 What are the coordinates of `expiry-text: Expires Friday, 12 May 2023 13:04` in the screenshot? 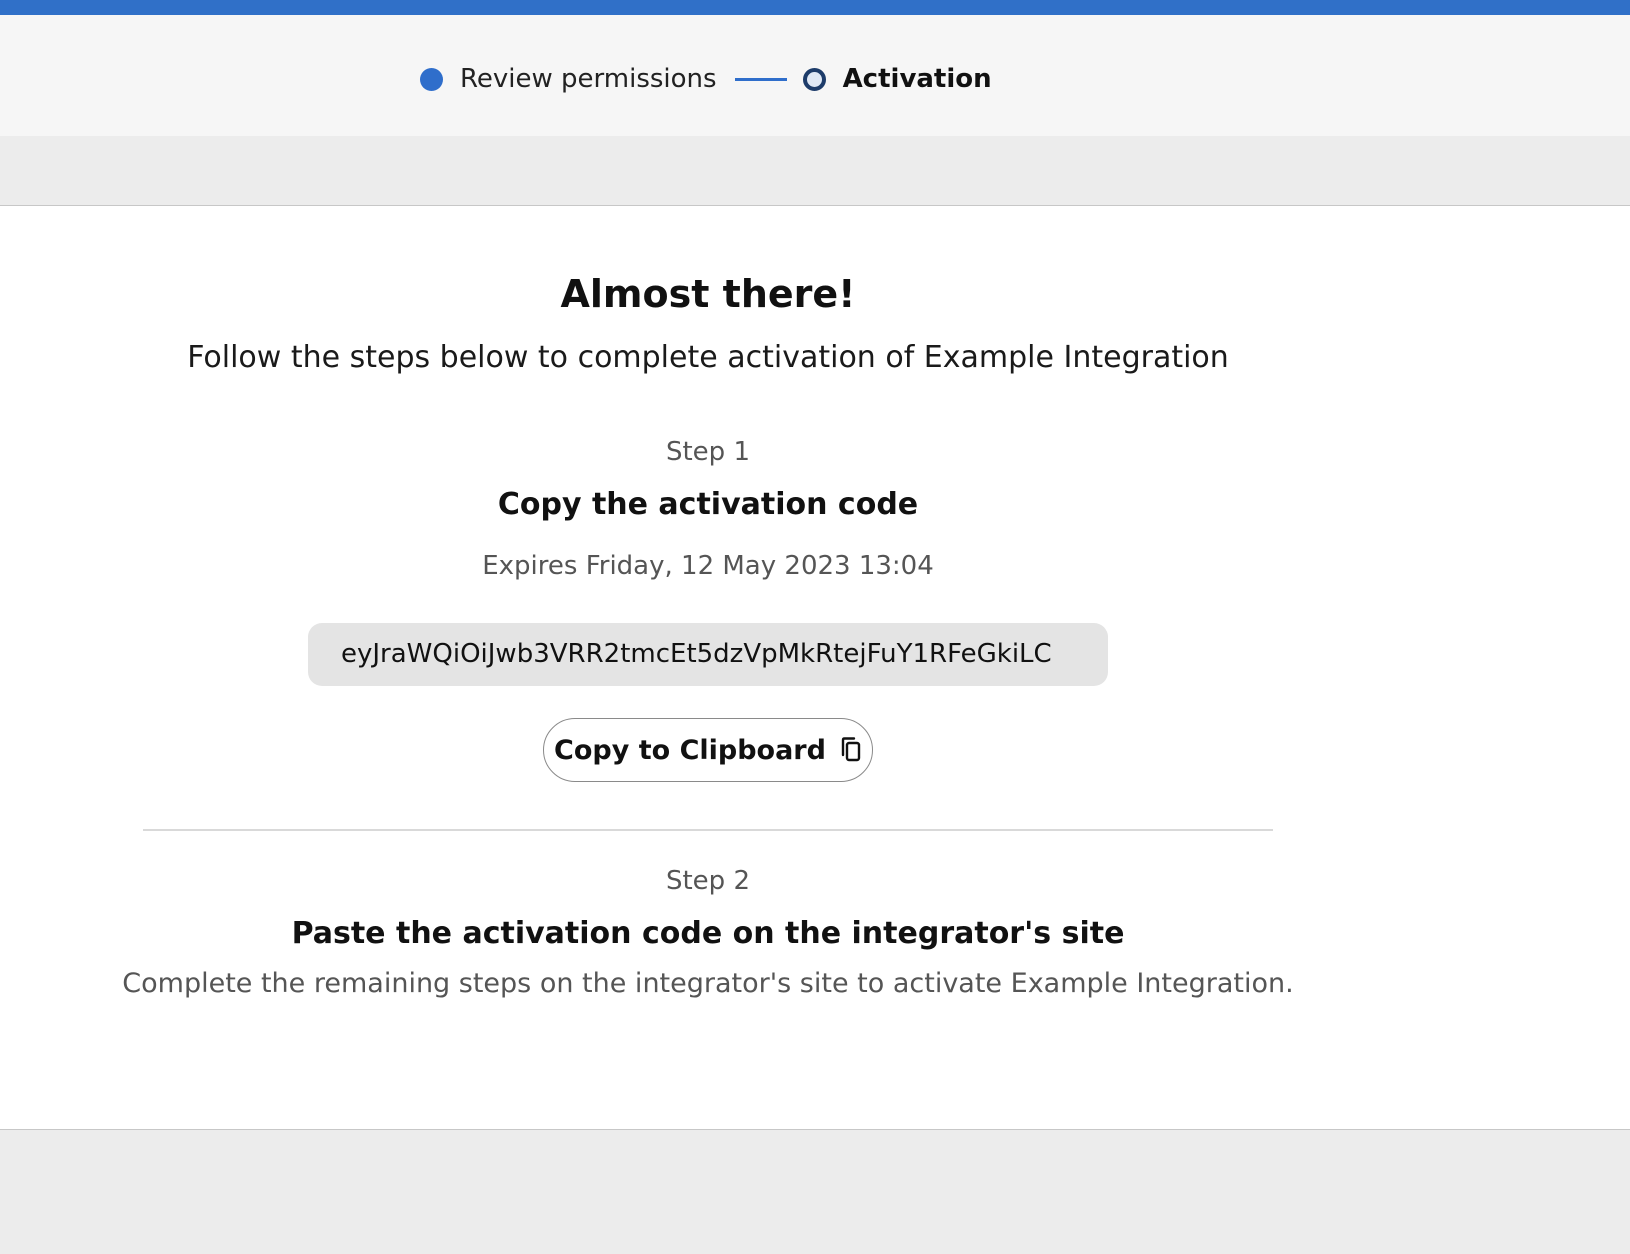 It's located at (708, 566).